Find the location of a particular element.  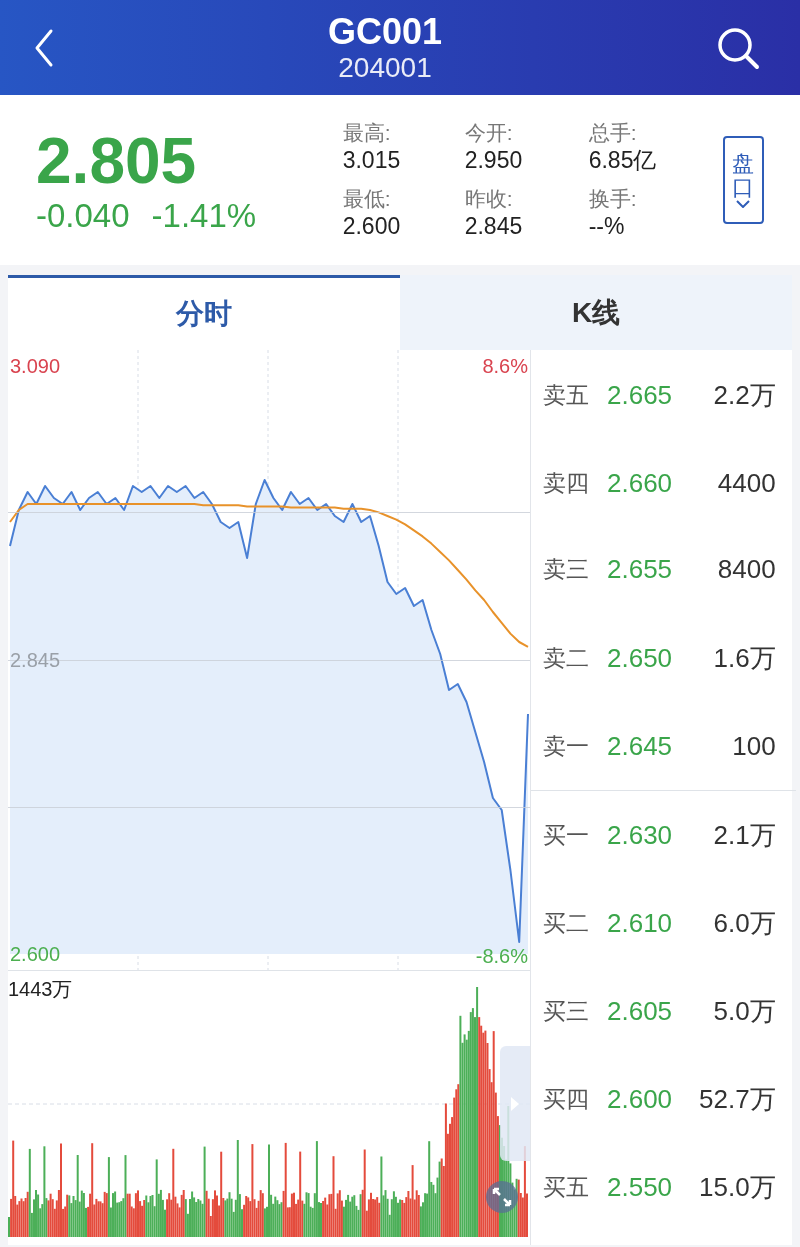

percent-change: -1.41% is located at coordinates (204, 216).